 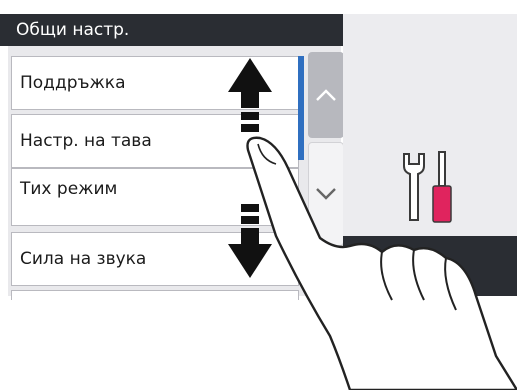 I want to click on top-bezel, so click(x=258, y=7).